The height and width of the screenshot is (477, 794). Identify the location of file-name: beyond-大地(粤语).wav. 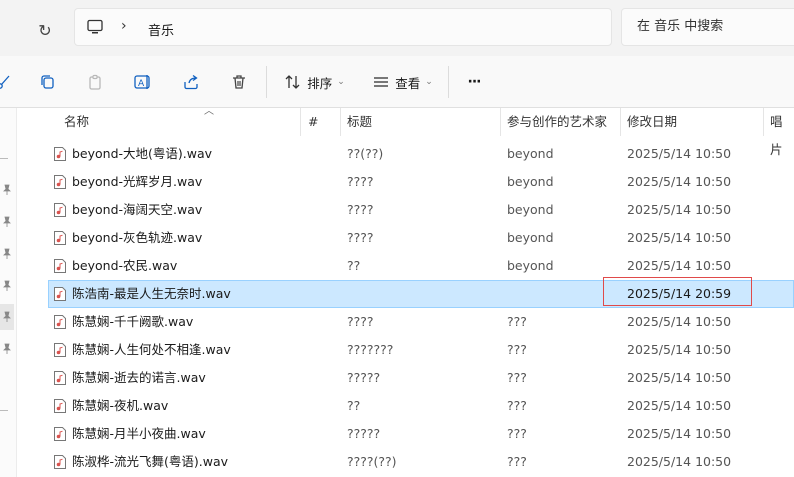
(142, 154).